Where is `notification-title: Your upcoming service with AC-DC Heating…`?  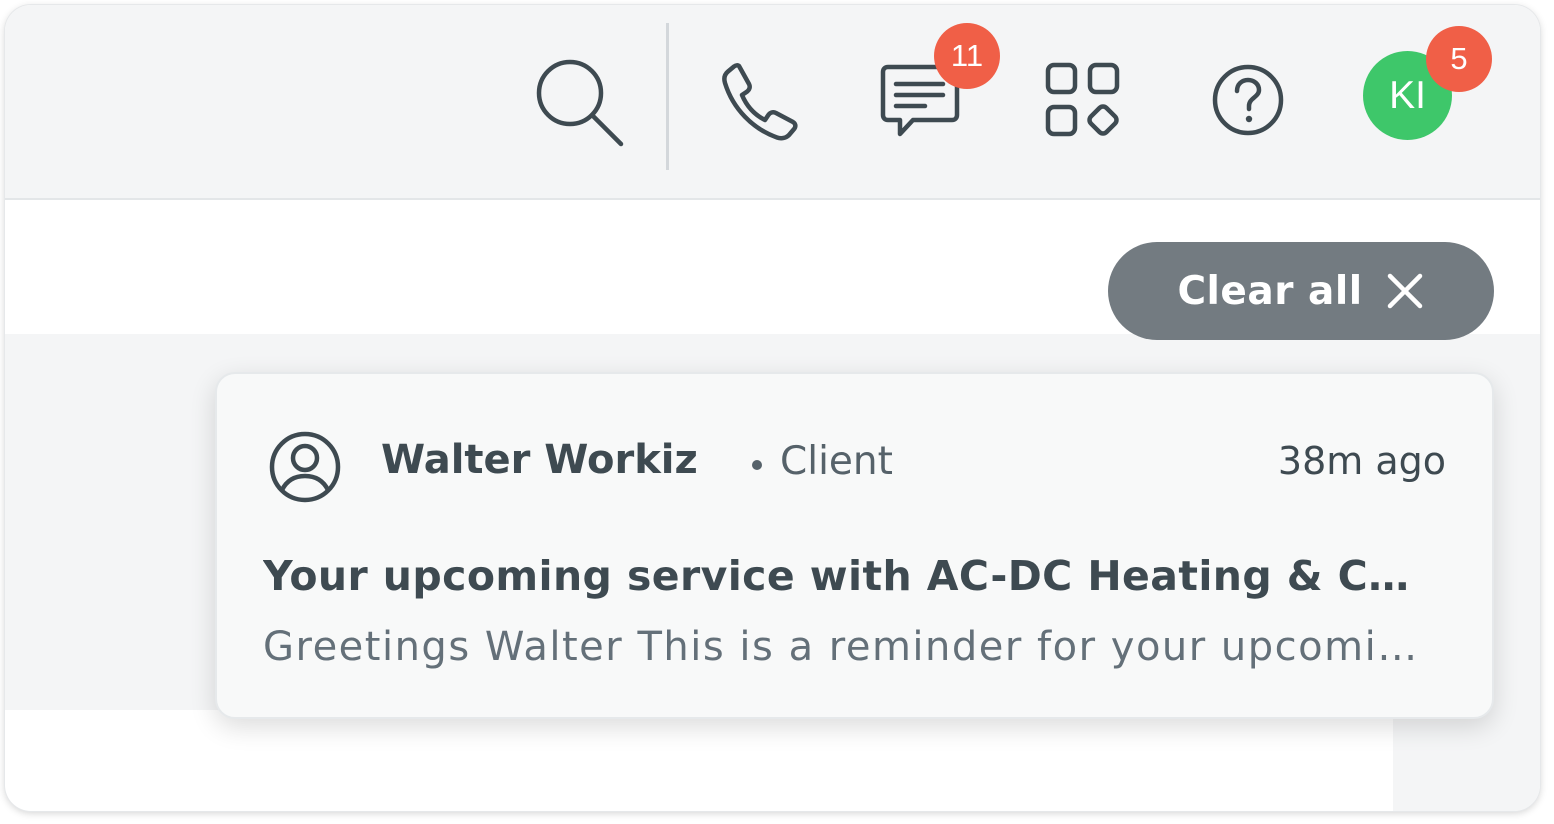 notification-title: Your upcoming service with AC-DC Heating… is located at coordinates (848, 576).